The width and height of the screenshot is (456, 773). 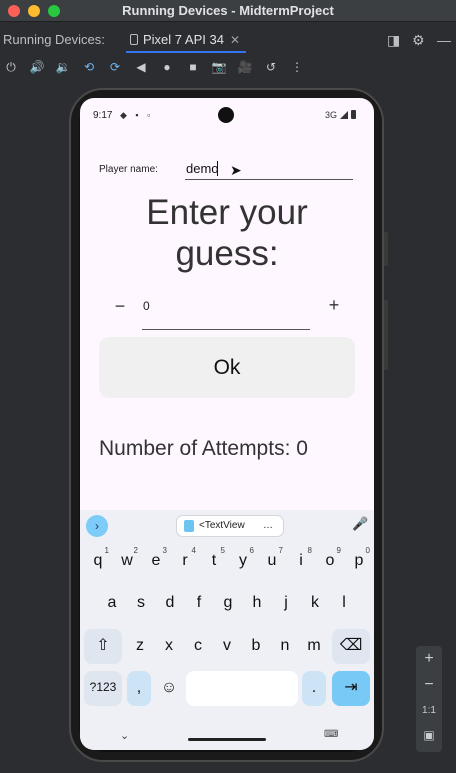 What do you see at coordinates (186, 52) in the screenshot?
I see `active-tab-indicator` at bounding box center [186, 52].